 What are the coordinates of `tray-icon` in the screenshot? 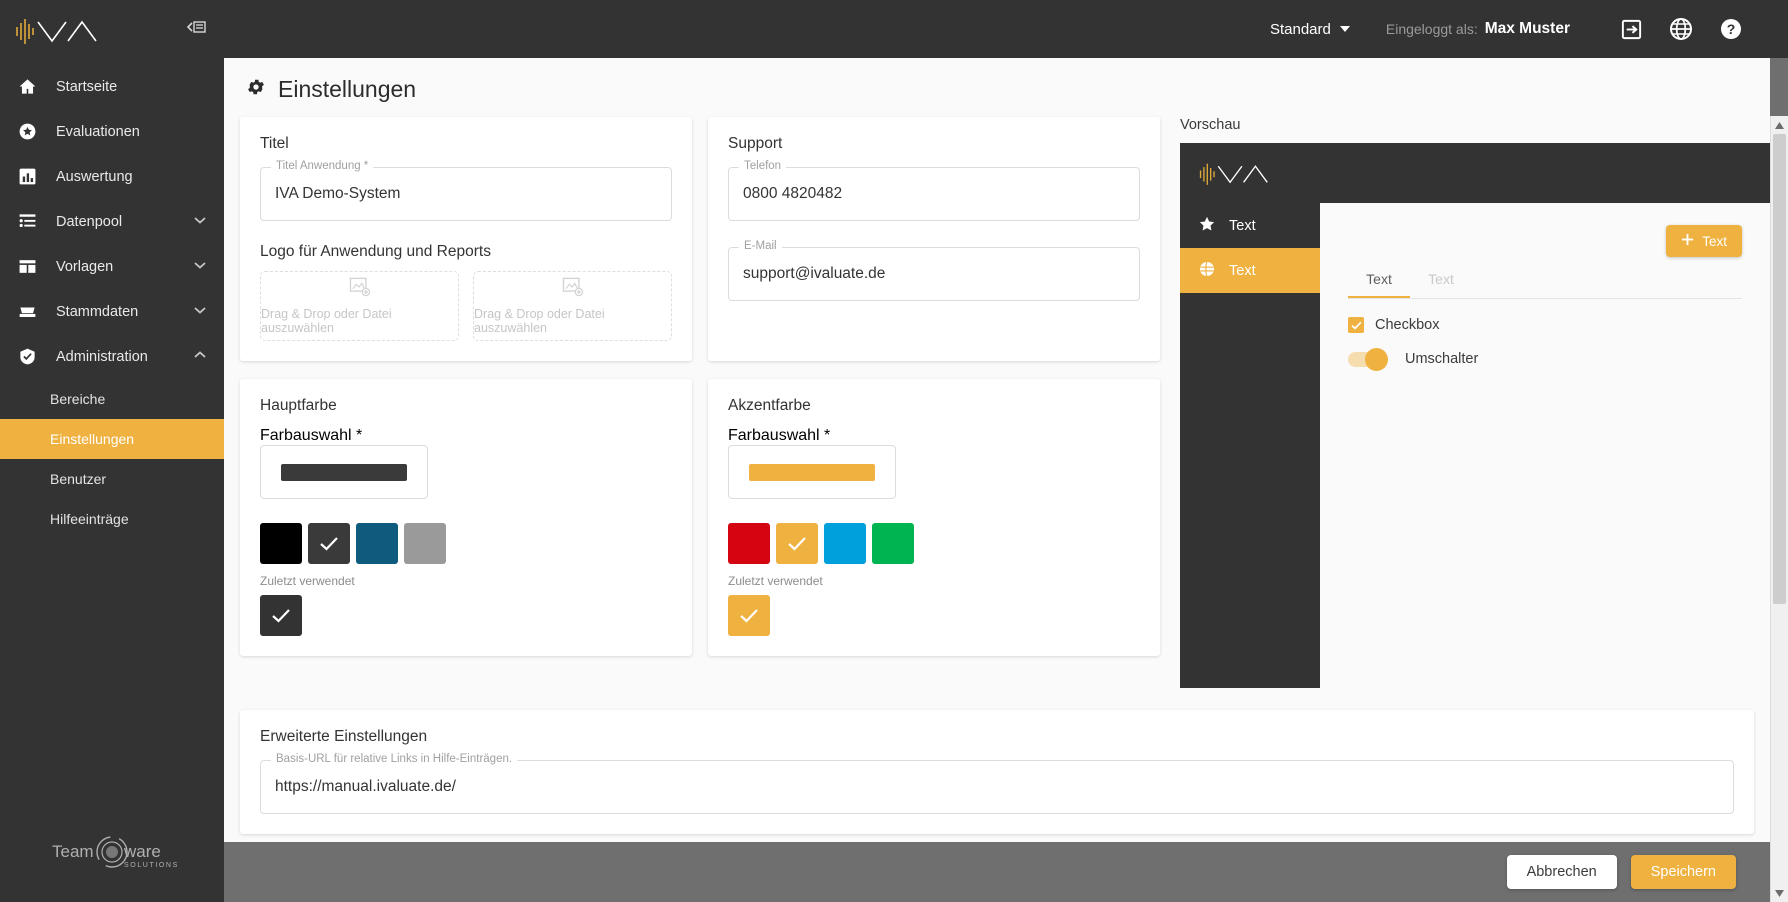 It's located at (31, 311).